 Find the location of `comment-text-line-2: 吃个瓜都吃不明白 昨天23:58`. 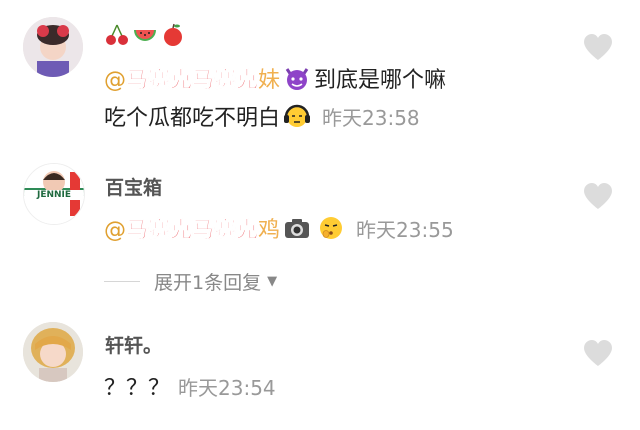

comment-text-line-2: 吃个瓜都吃不明白 昨天23:58 is located at coordinates (262, 116).